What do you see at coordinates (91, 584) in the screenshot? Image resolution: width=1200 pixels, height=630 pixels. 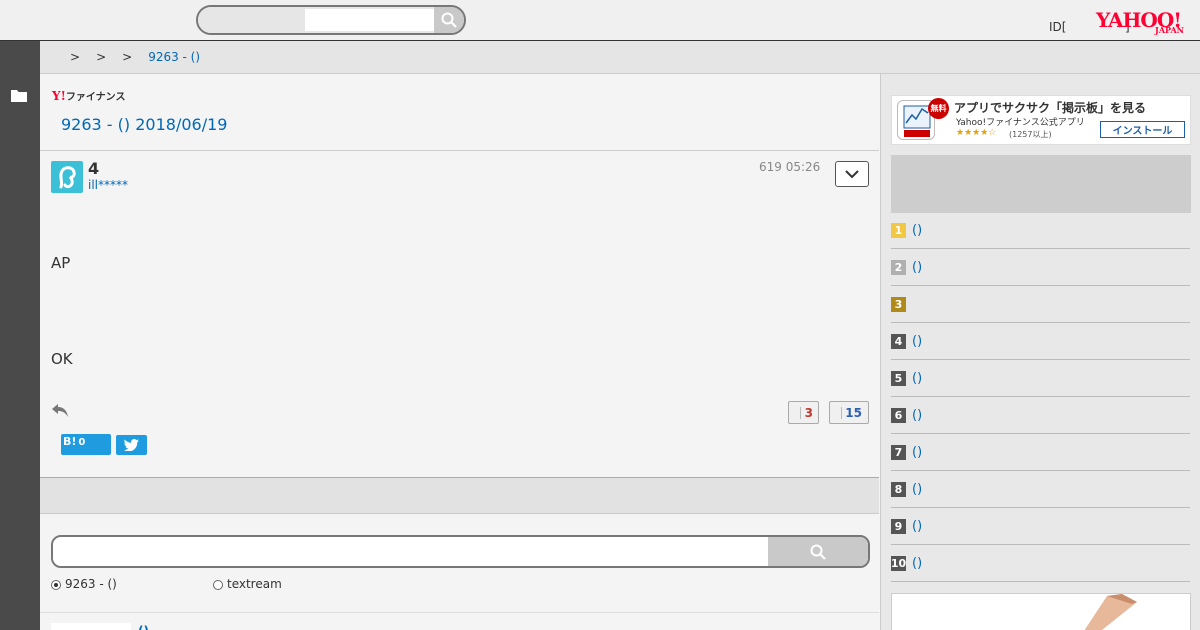 I see `radio-label: 9263 - ()` at bounding box center [91, 584].